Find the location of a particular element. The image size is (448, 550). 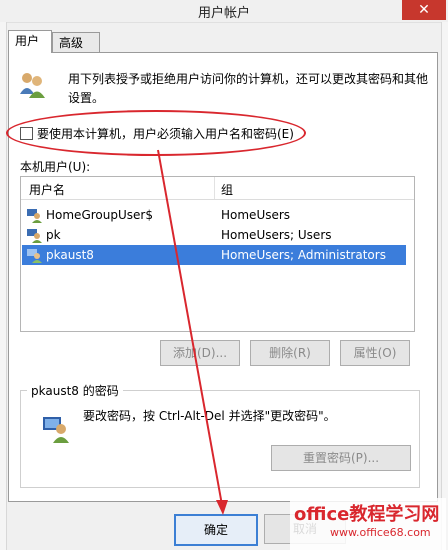

row-username: HomeGroupUser$ is located at coordinates (99, 215).